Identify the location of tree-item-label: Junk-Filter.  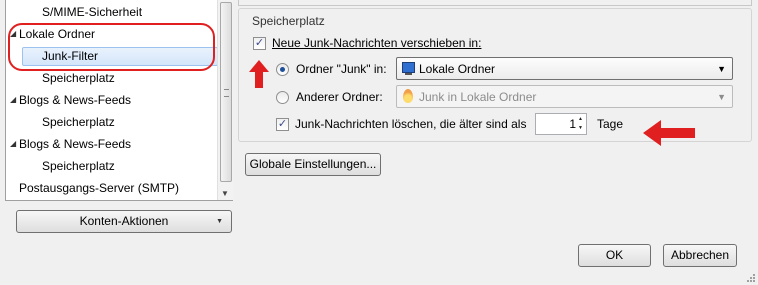
(70, 56).